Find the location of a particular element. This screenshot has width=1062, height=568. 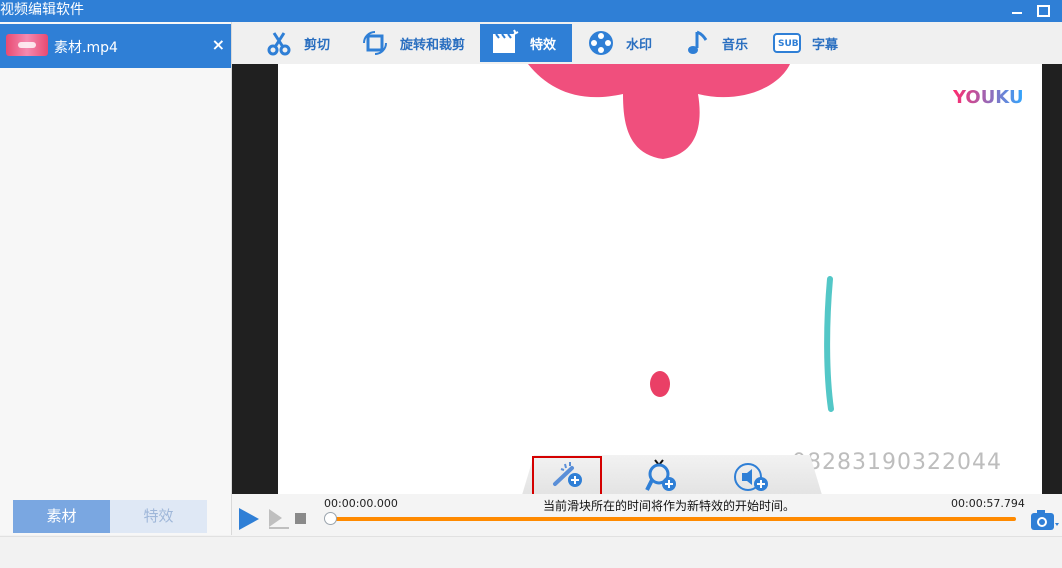

scissors-icon is located at coordinates (279, 43).